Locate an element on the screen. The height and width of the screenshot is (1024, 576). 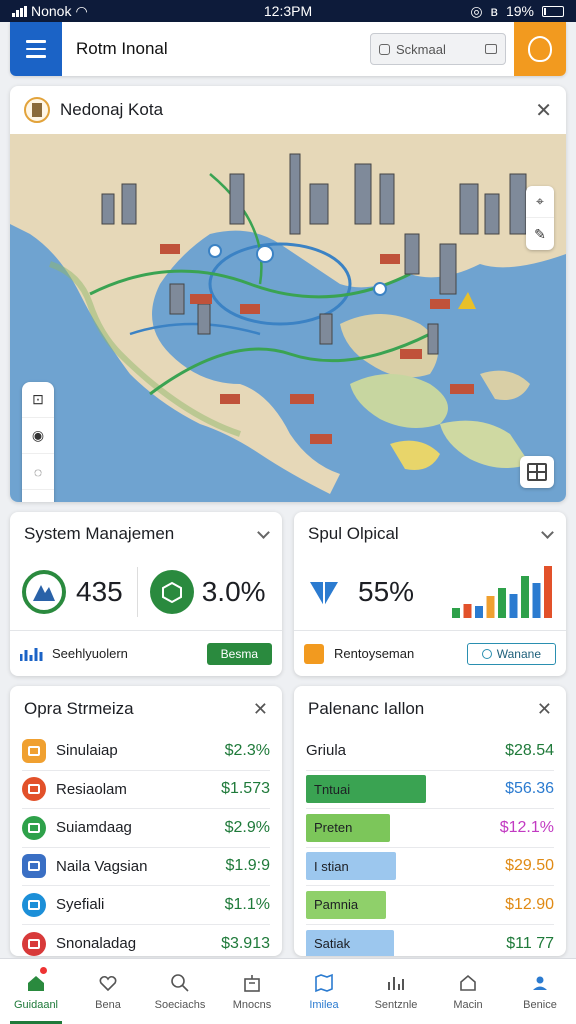
edit-tool-icon: ✎ is located at coordinates (540, 234).